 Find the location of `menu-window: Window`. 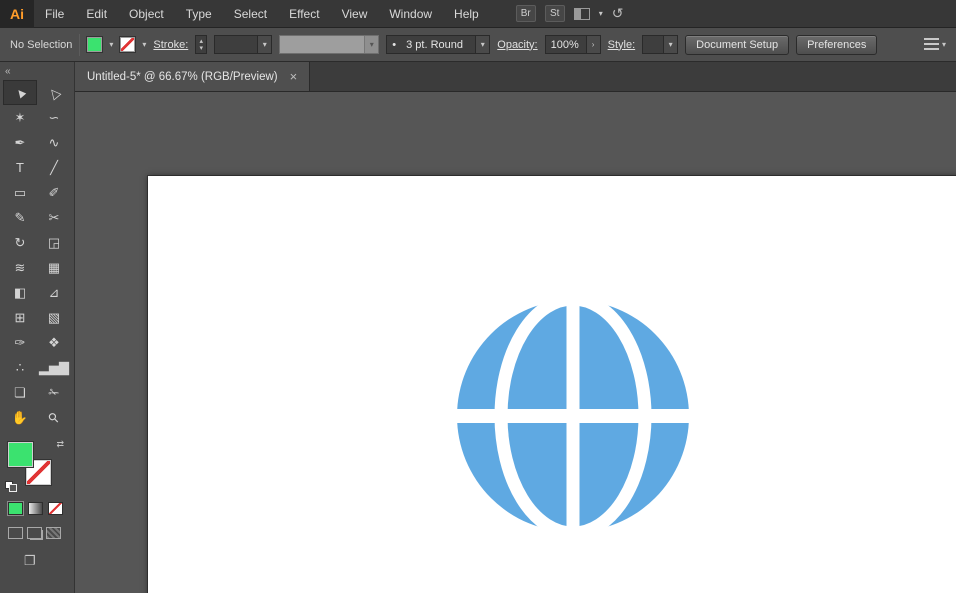

menu-window: Window is located at coordinates (410, 14).